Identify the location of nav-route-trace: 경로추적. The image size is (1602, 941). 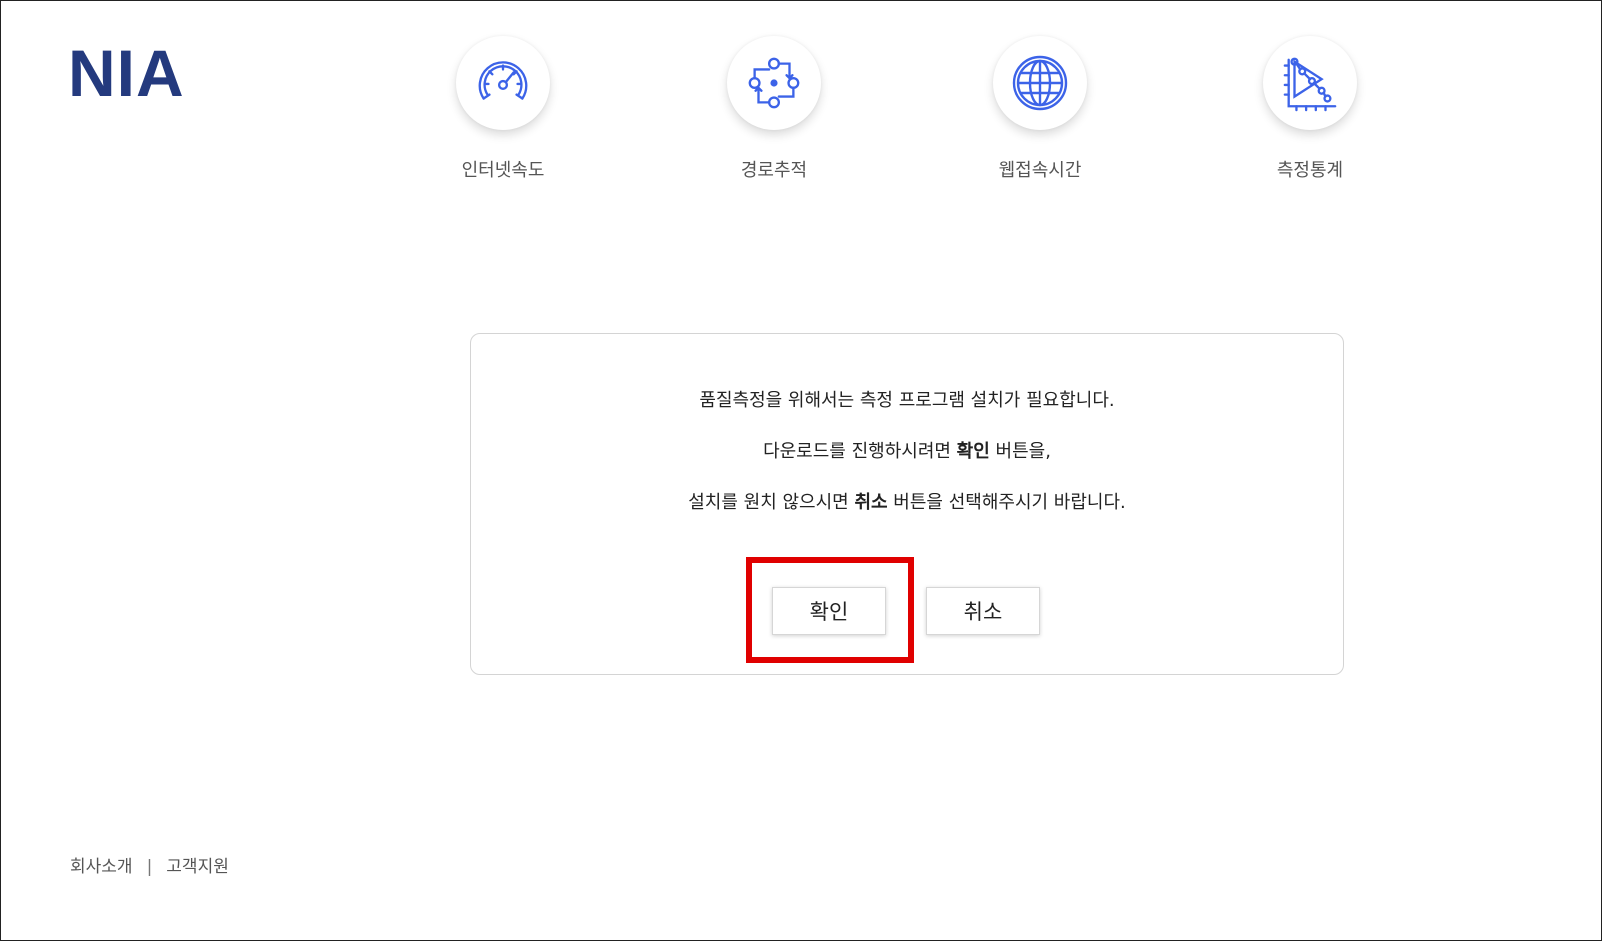
(774, 109).